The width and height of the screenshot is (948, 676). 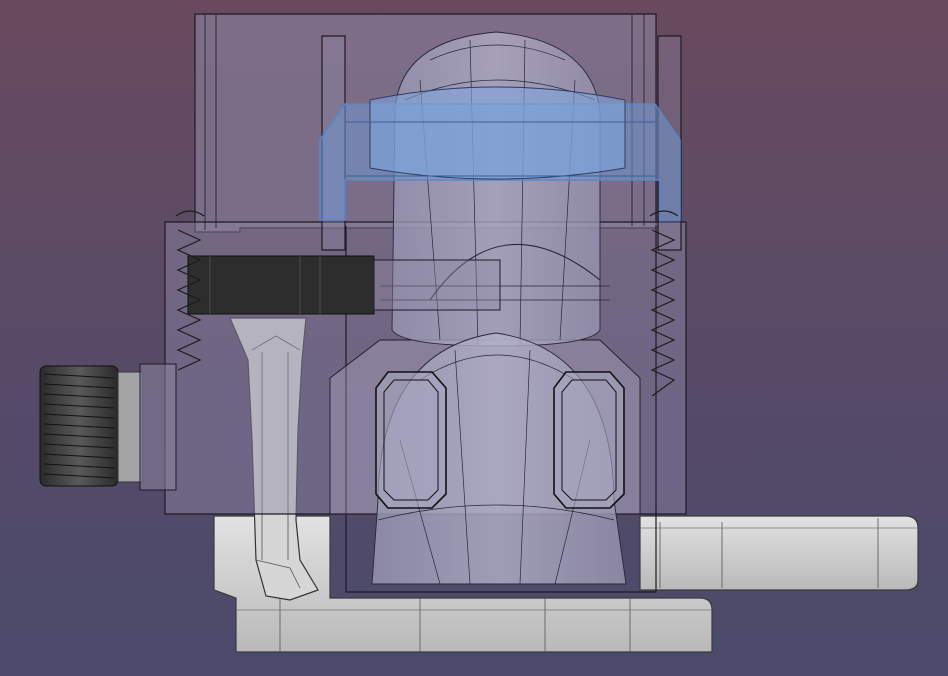 What do you see at coordinates (589, 440) in the screenshot?
I see `right-window` at bounding box center [589, 440].